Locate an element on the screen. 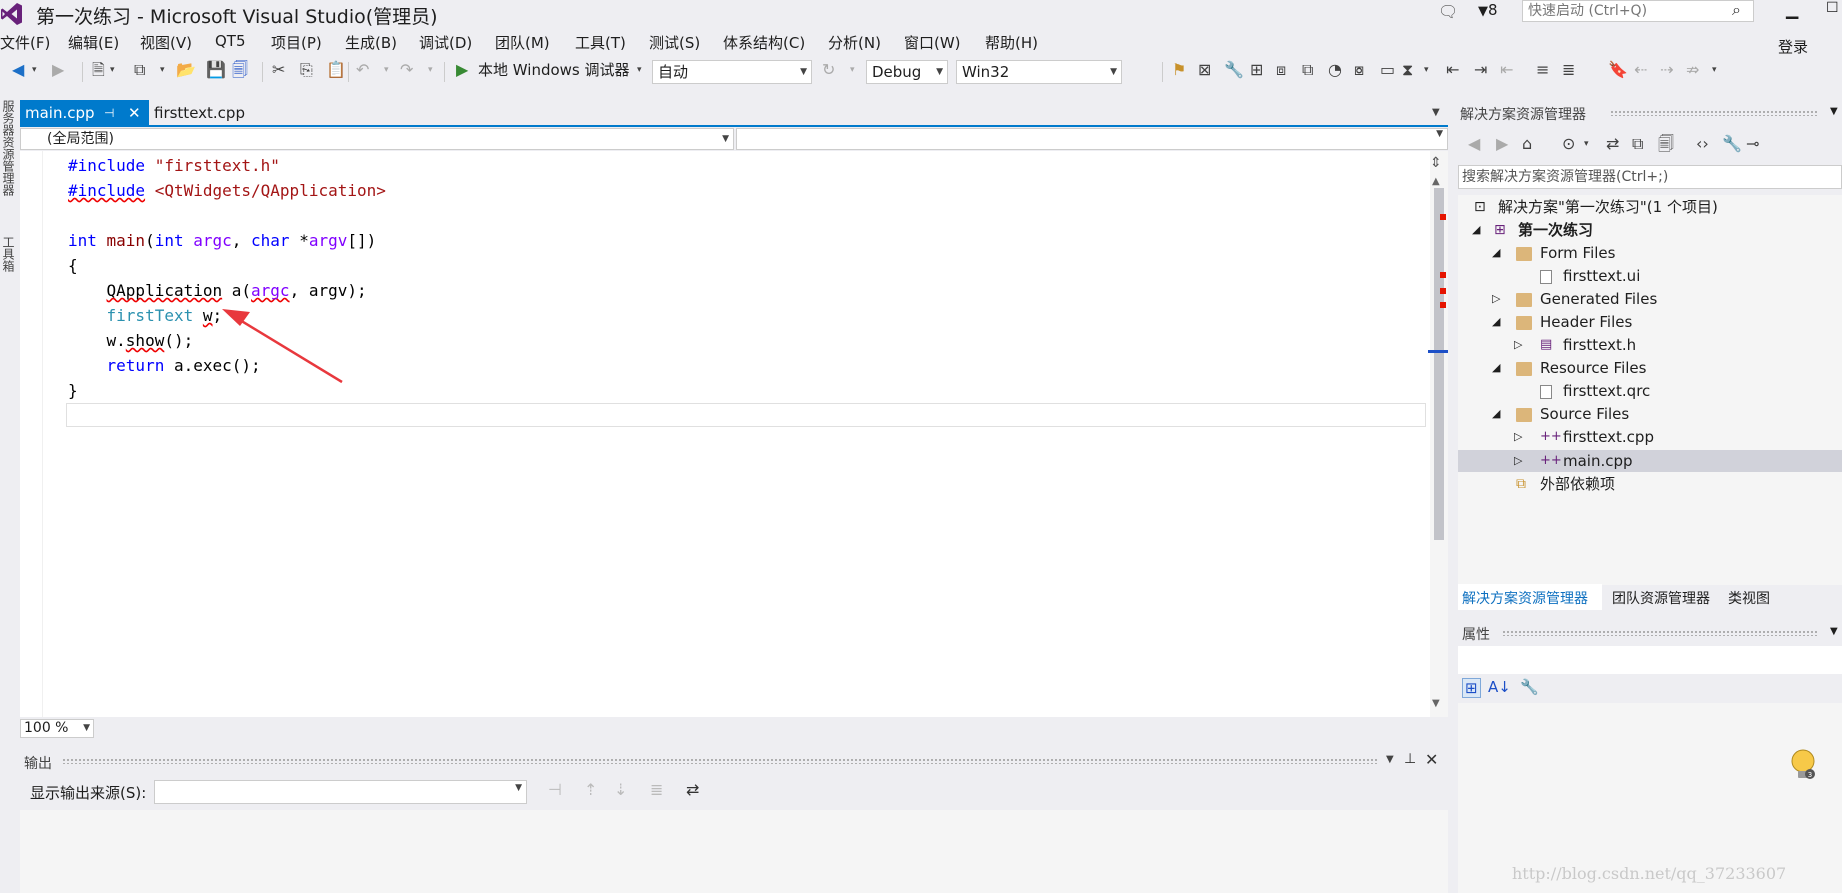 This screenshot has height=893, width=1842. home-icon: ⌂ is located at coordinates (1527, 144).